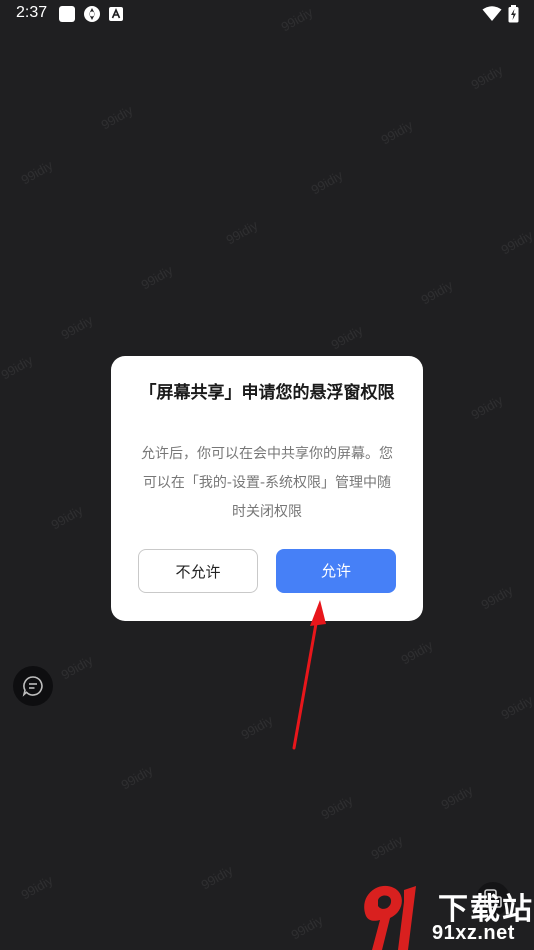 The height and width of the screenshot is (950, 534). Describe the element at coordinates (336, 571) in the screenshot. I see `allow-button: 允许` at that location.